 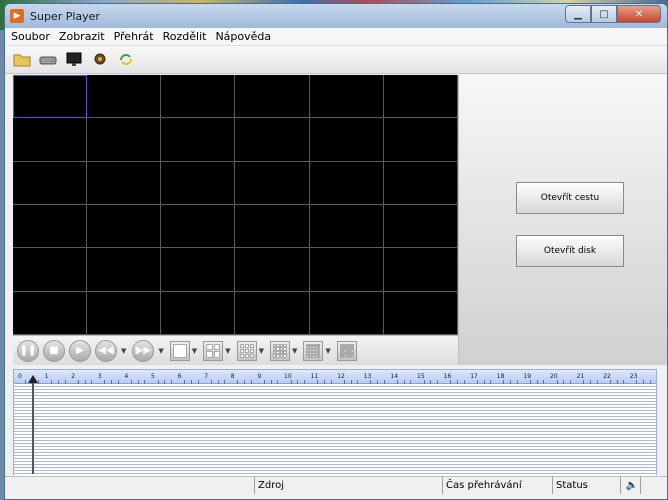 What do you see at coordinates (22, 60) in the screenshot?
I see `folder-icon` at bounding box center [22, 60].